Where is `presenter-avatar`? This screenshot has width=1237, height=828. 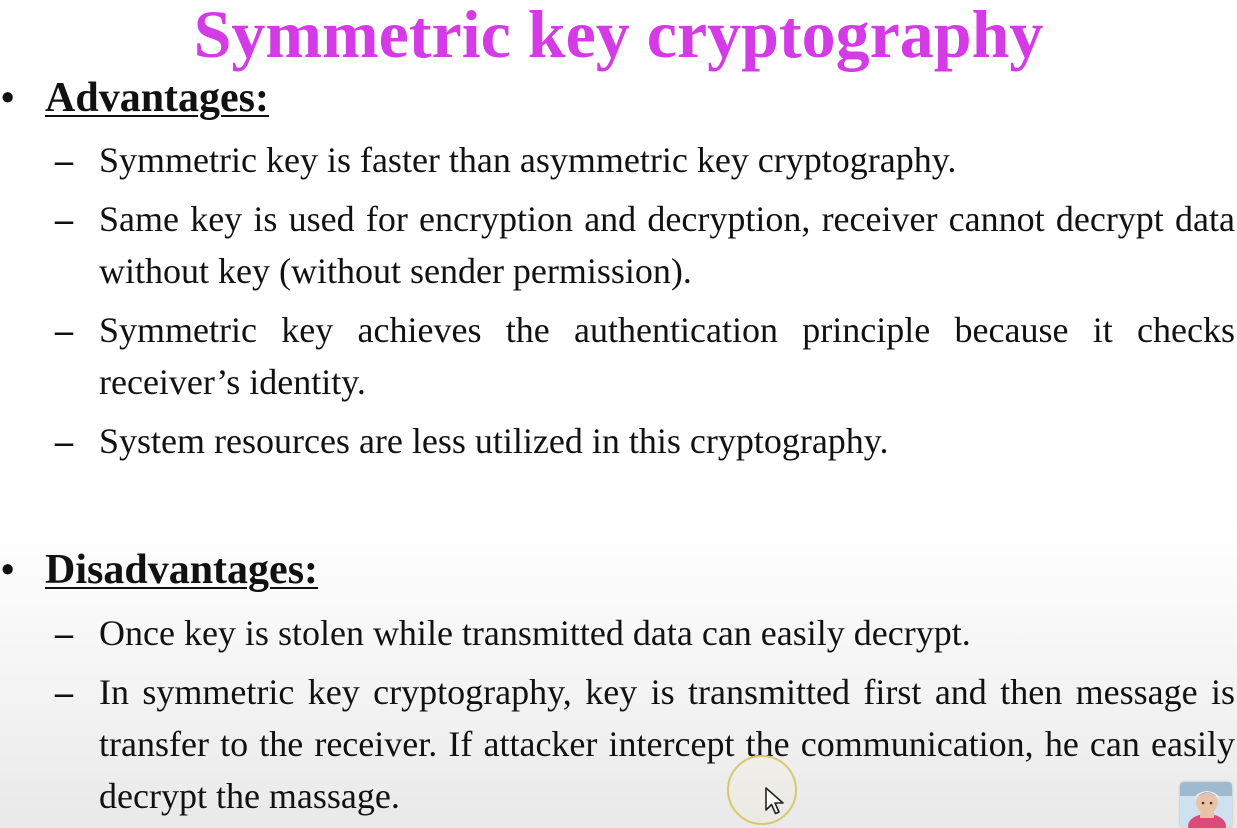
presenter-avatar is located at coordinates (1206, 805).